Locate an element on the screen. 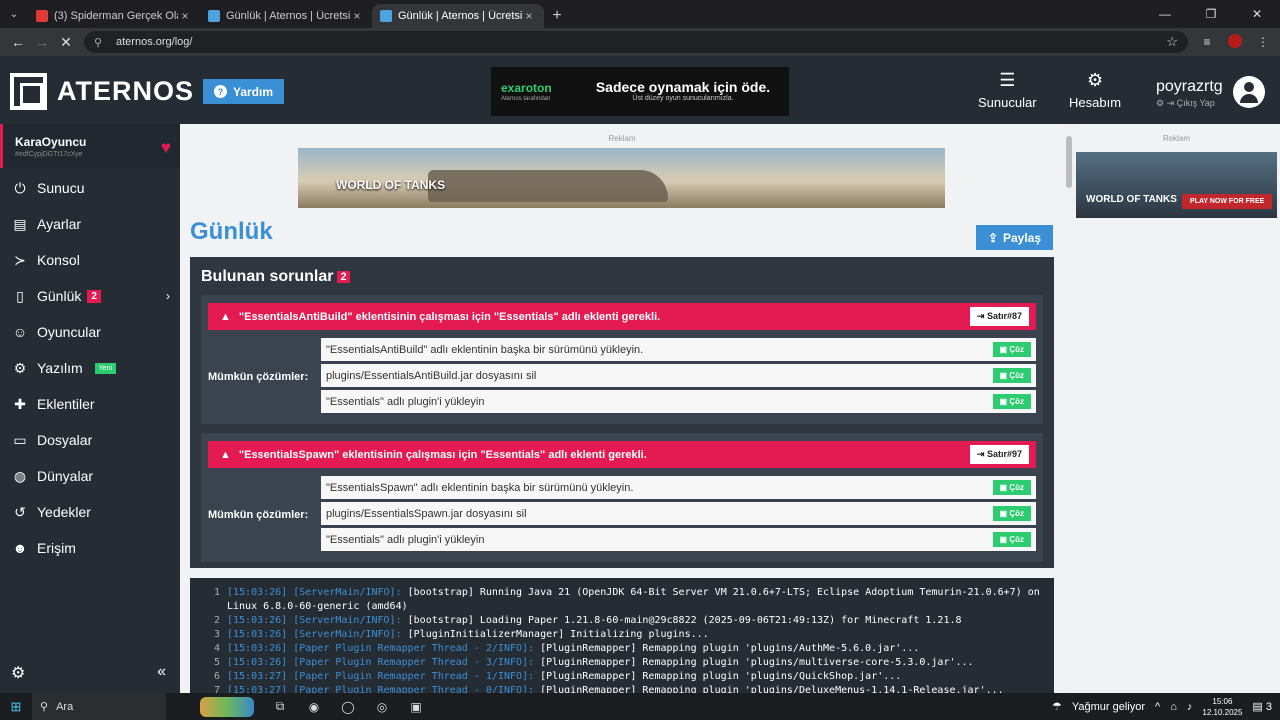 This screenshot has width=1280, height=720. sidebar-item-erisim: ☻ Erişim is located at coordinates (90, 548).